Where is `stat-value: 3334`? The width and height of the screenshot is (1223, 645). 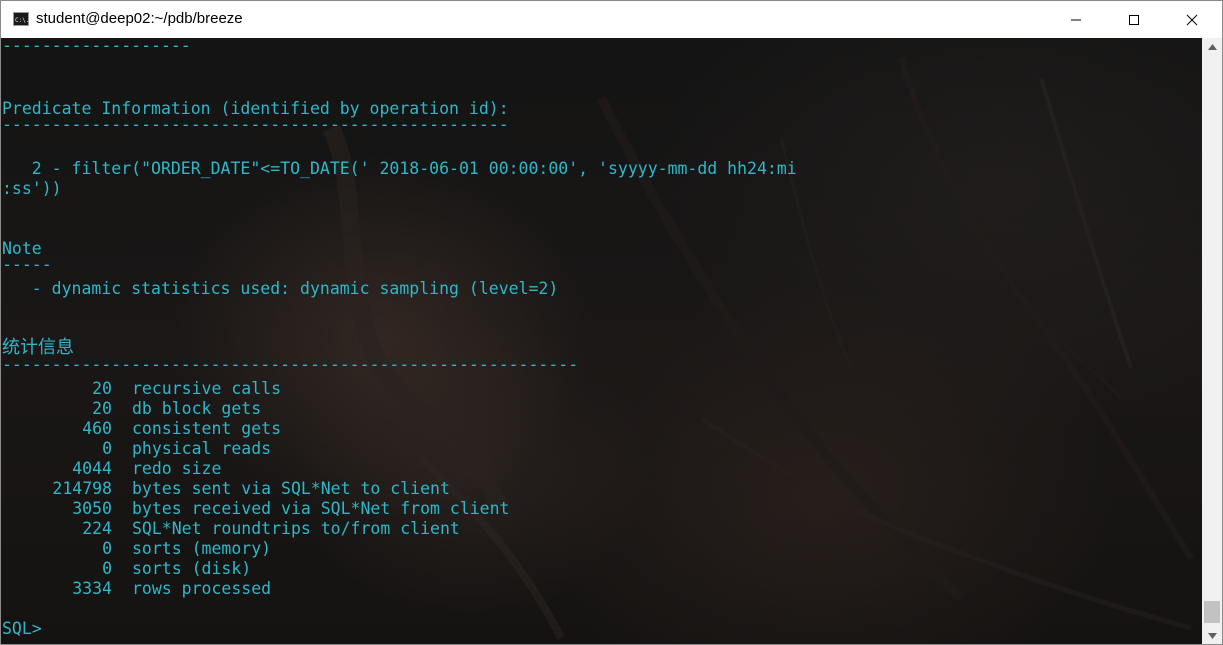 stat-value: 3334 is located at coordinates (92, 588).